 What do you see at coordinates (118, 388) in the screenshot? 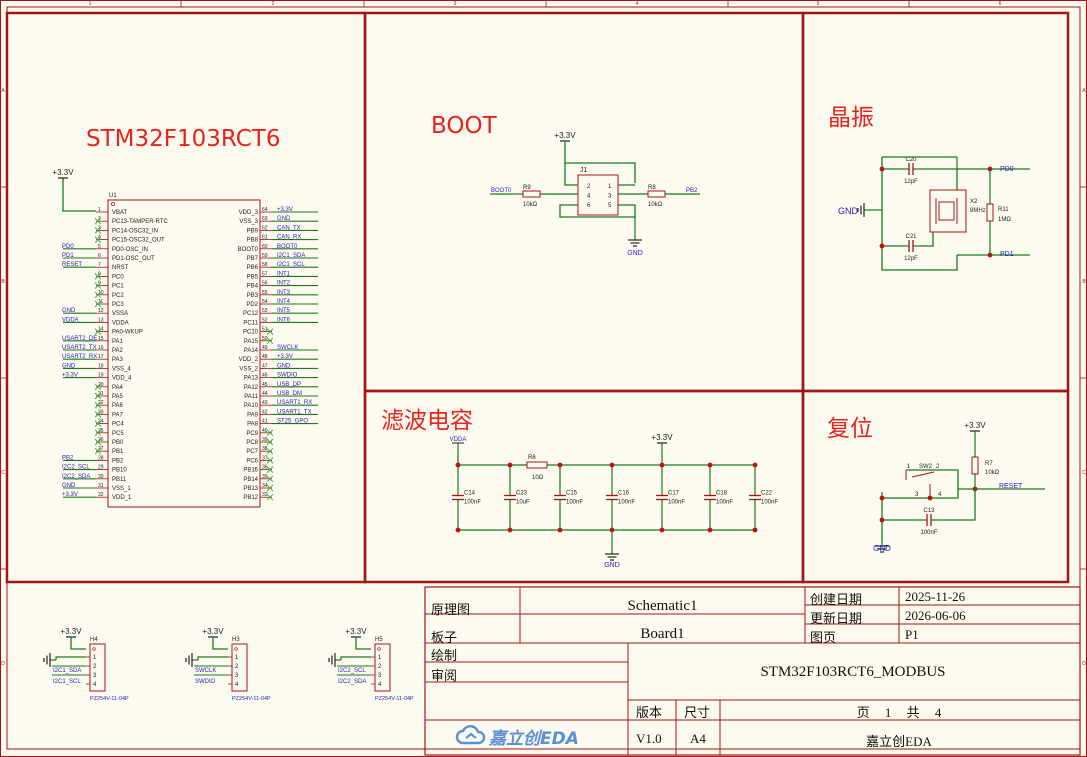
I see `pin-name: PA4` at bounding box center [118, 388].